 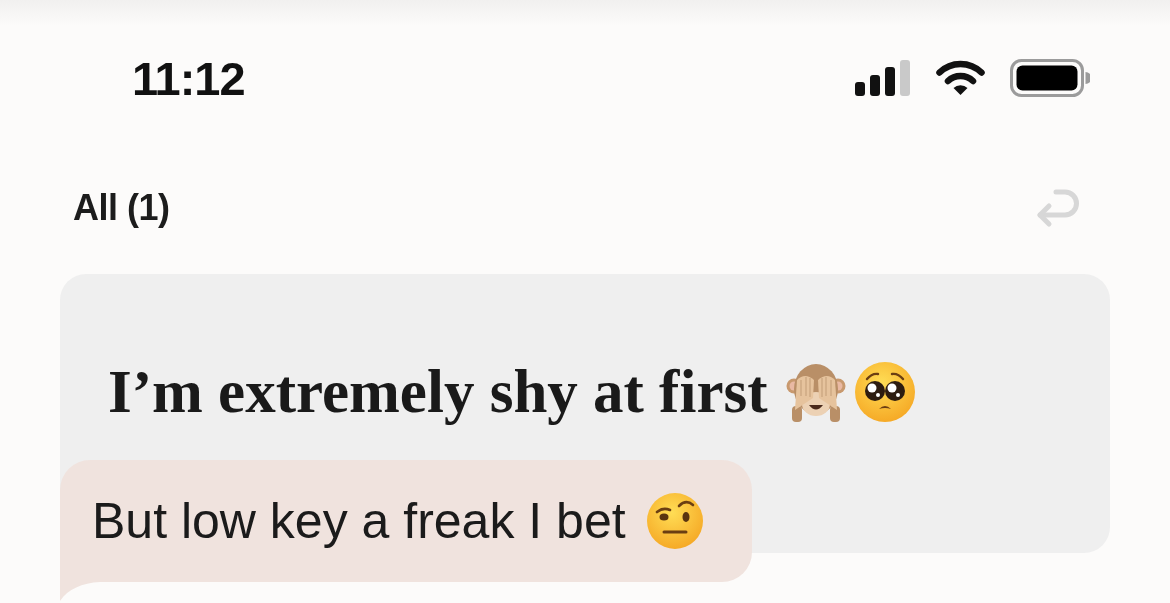 I want to click on battery-icon, so click(x=1050, y=78).